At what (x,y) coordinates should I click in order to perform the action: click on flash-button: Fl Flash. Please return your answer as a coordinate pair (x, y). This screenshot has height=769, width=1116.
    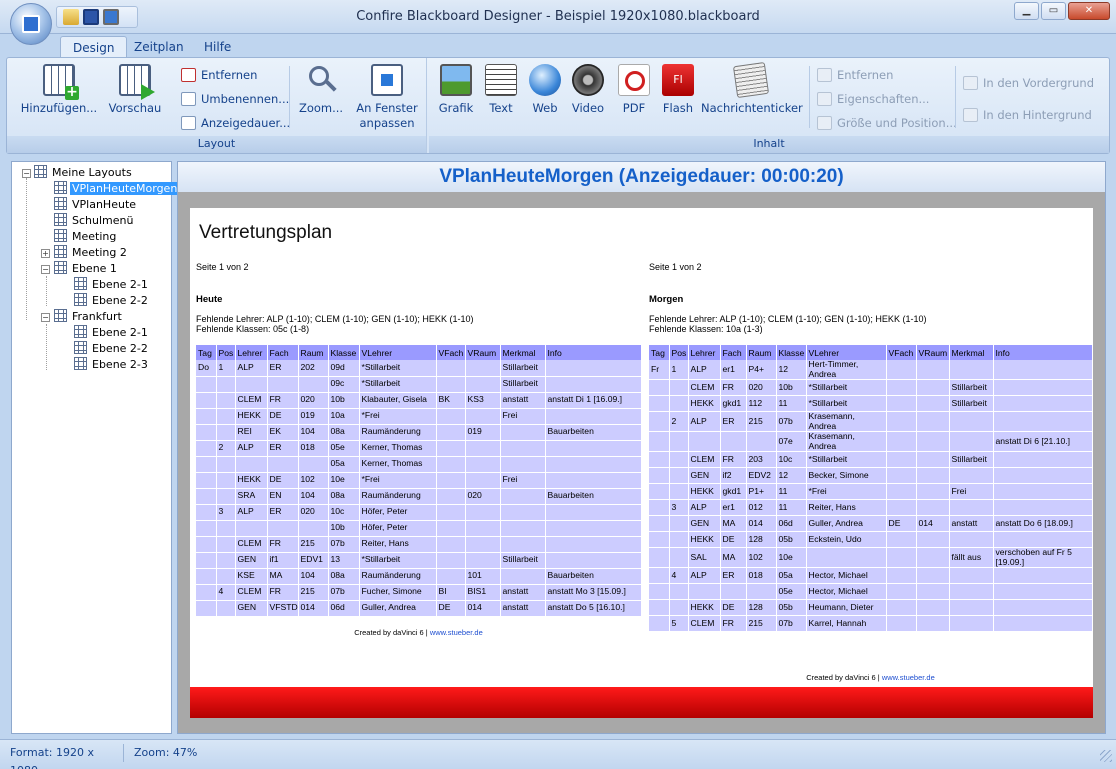
    Looking at the image, I should click on (678, 90).